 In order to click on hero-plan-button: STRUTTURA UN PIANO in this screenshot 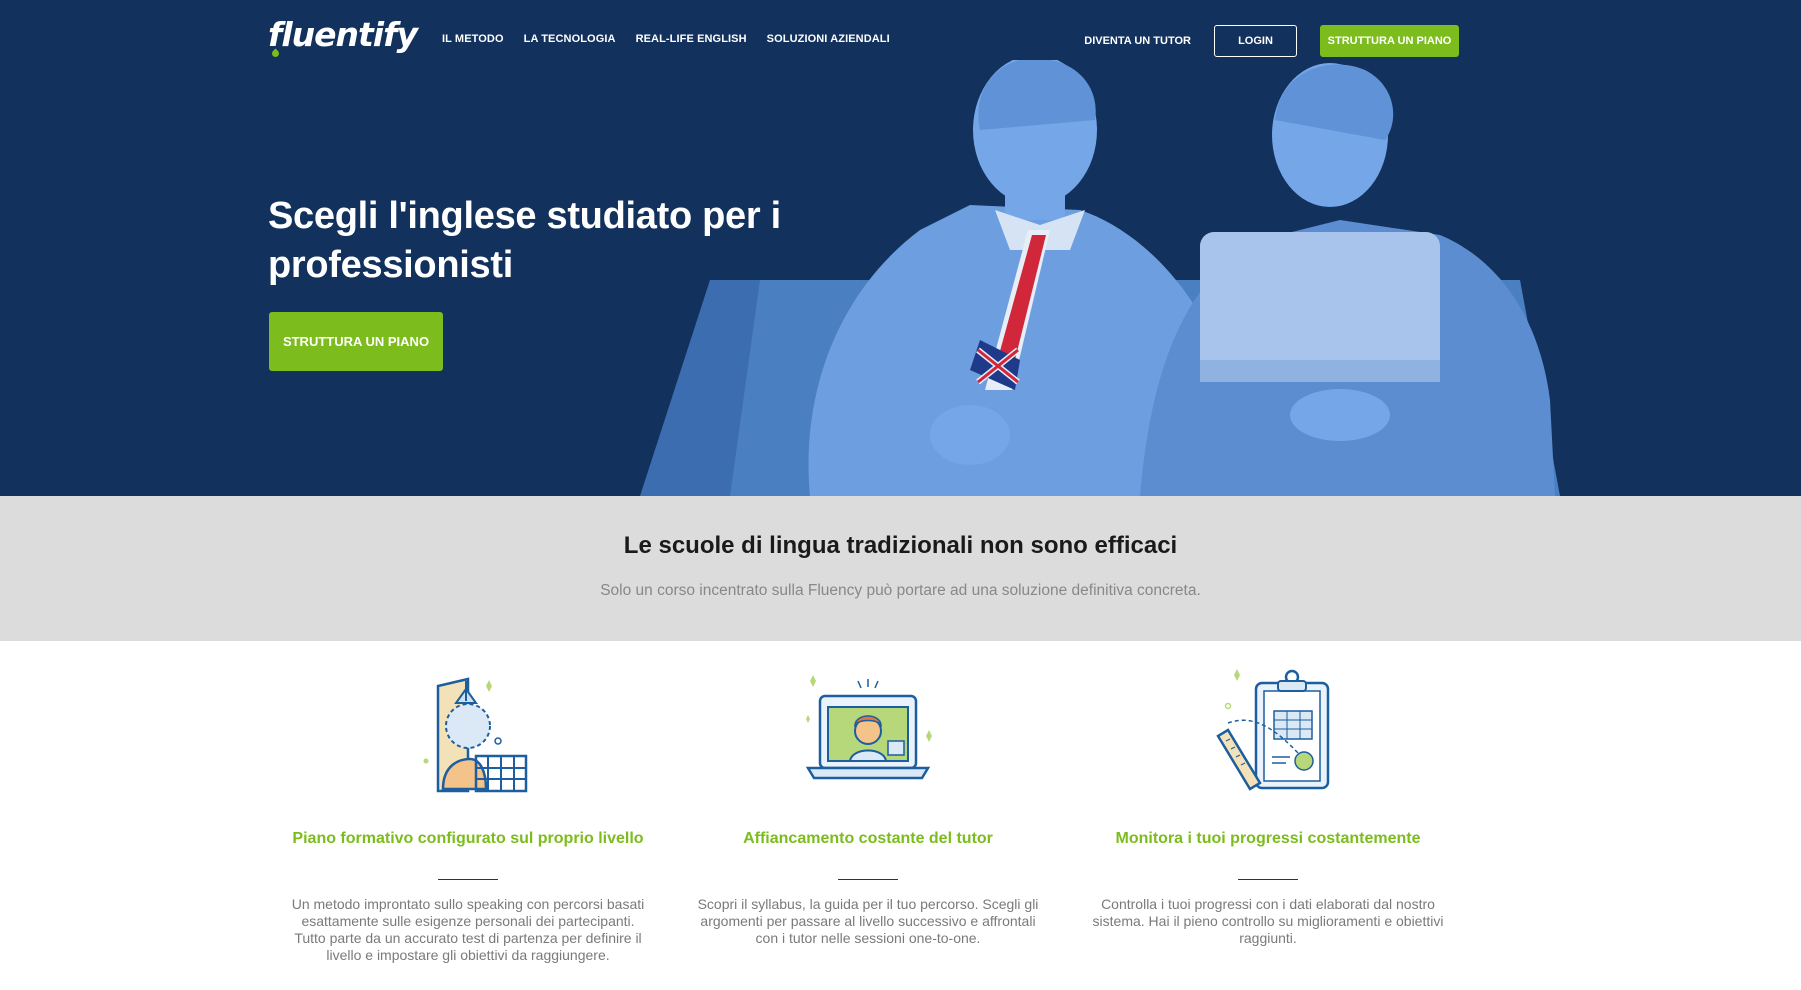, I will do `click(356, 341)`.